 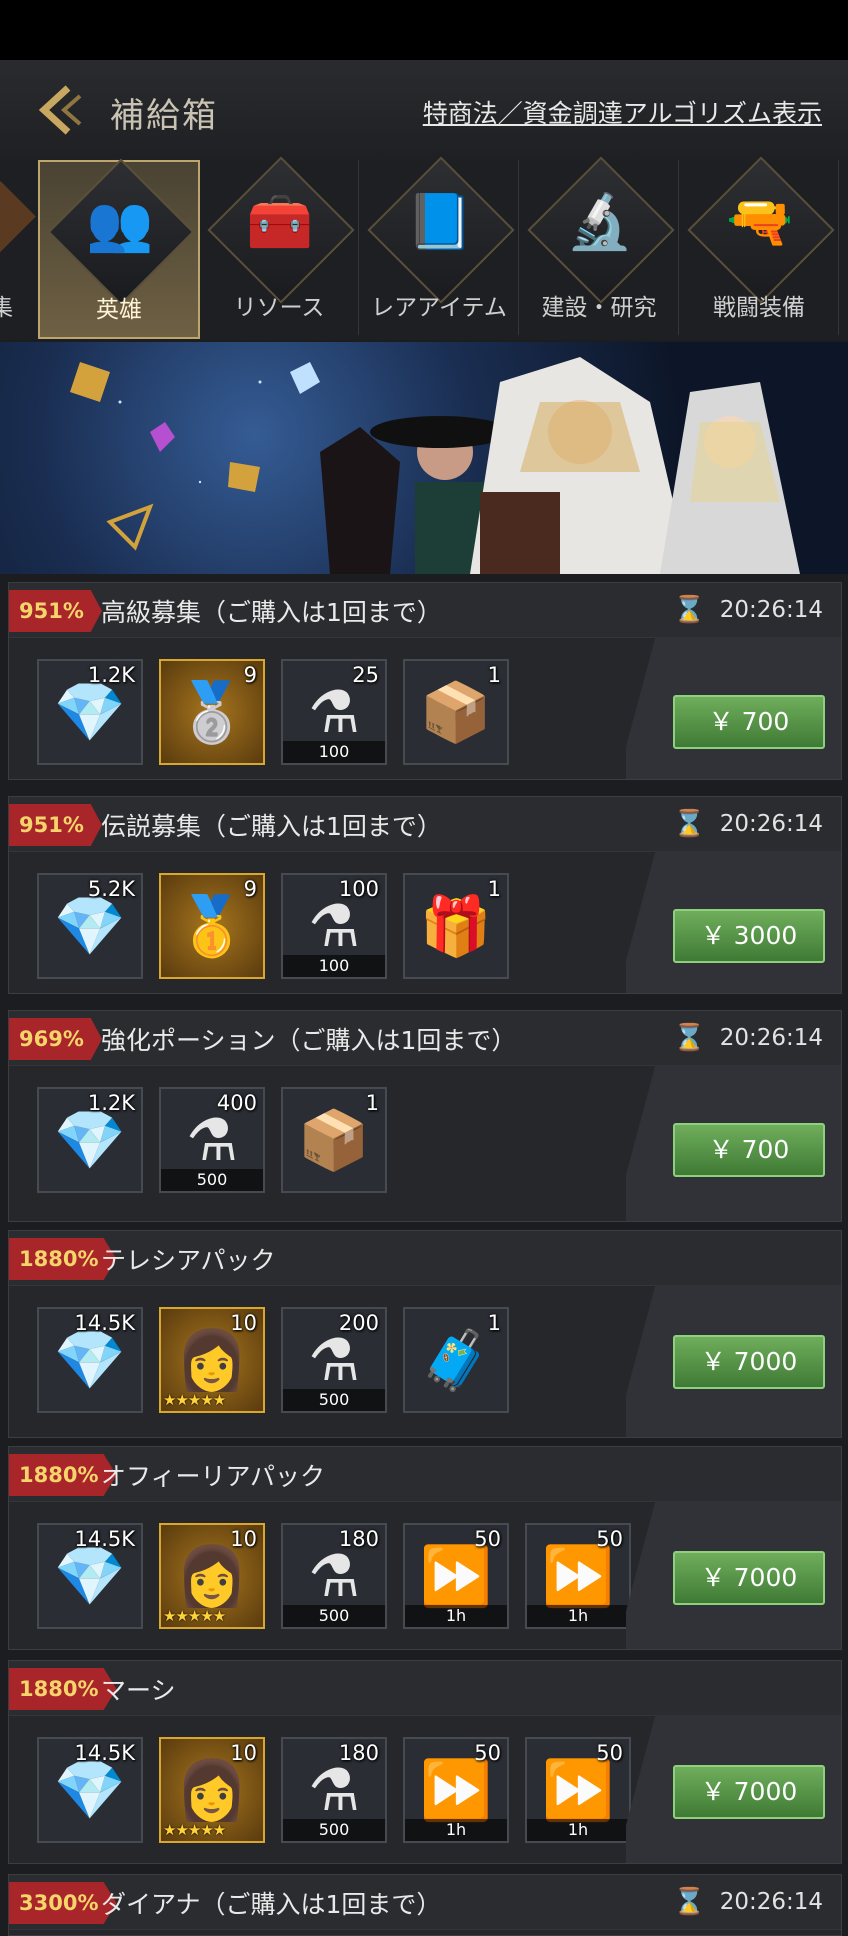 I want to click on tab-partial: 集, so click(x=18, y=247).